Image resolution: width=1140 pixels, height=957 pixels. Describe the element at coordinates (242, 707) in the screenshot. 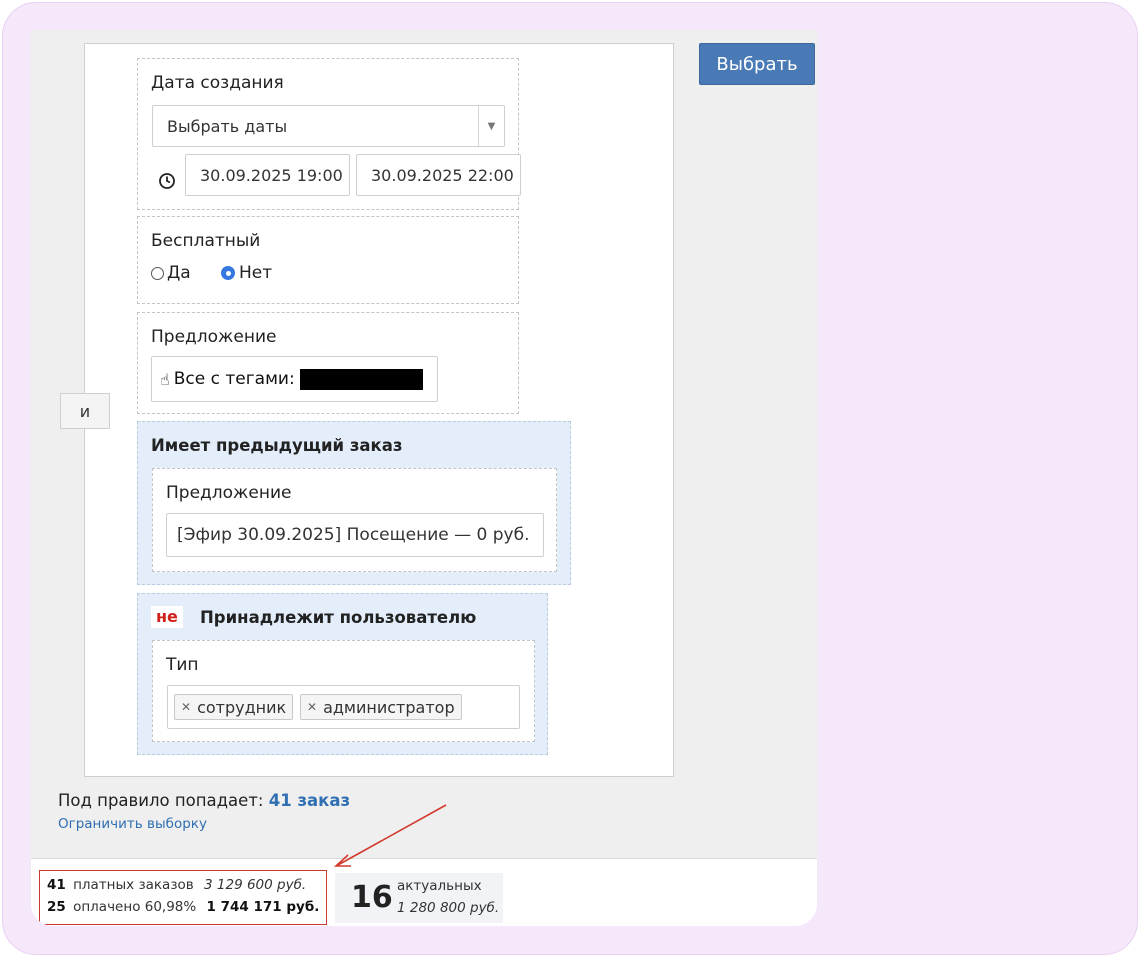

I see `tag-employee-label: сотрудник` at that location.